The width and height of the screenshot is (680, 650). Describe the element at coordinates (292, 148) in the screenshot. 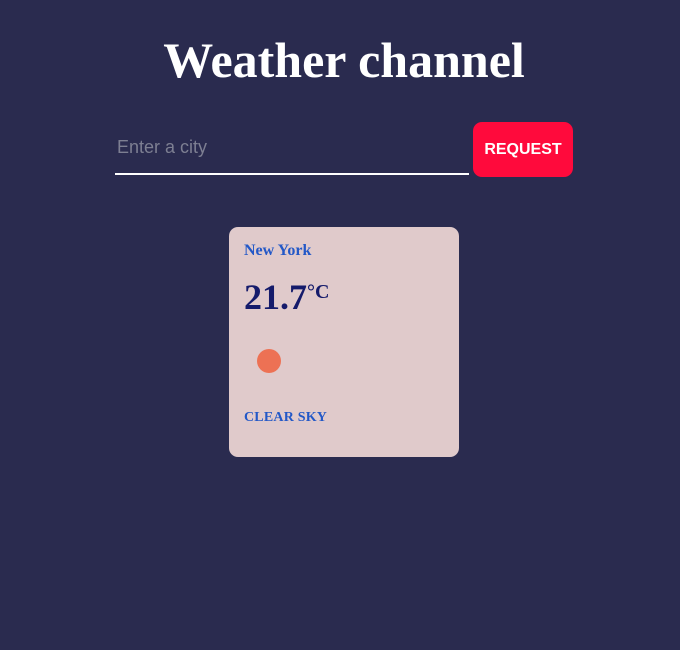

I see `city-search-input` at that location.